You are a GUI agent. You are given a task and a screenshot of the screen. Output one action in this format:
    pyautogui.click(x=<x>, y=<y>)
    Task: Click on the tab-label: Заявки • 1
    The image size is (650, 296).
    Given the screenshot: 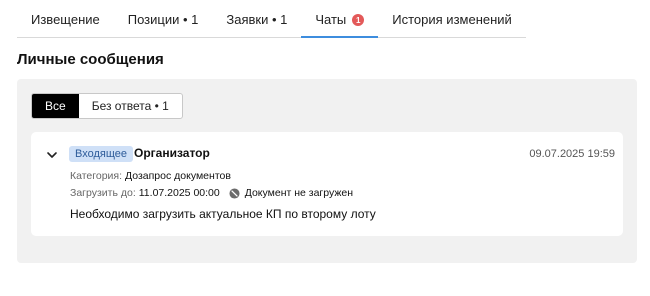 What is the action you would take?
    pyautogui.click(x=257, y=19)
    